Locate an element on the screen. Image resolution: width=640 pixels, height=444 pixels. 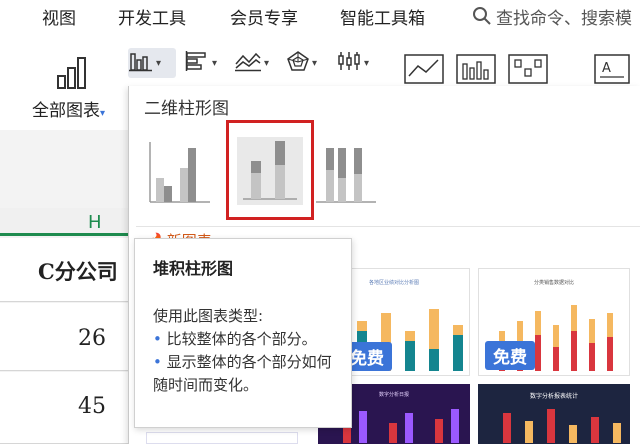
stacked-column-thumbnail is located at coordinates (270, 170).